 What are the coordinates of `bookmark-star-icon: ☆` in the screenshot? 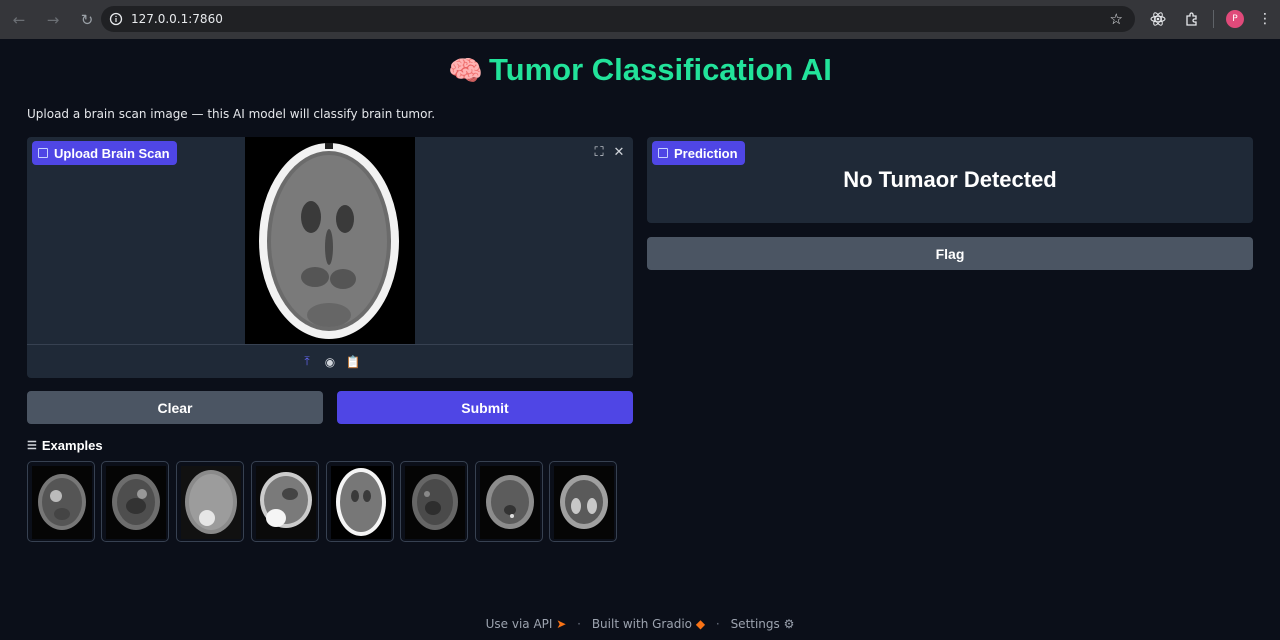 It's located at (1116, 19).